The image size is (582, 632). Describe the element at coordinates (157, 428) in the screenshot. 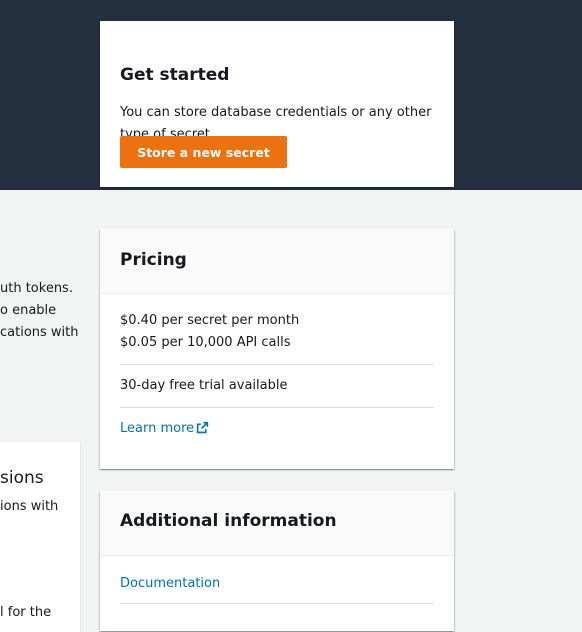

I see `learn-more-label: Learn more` at that location.